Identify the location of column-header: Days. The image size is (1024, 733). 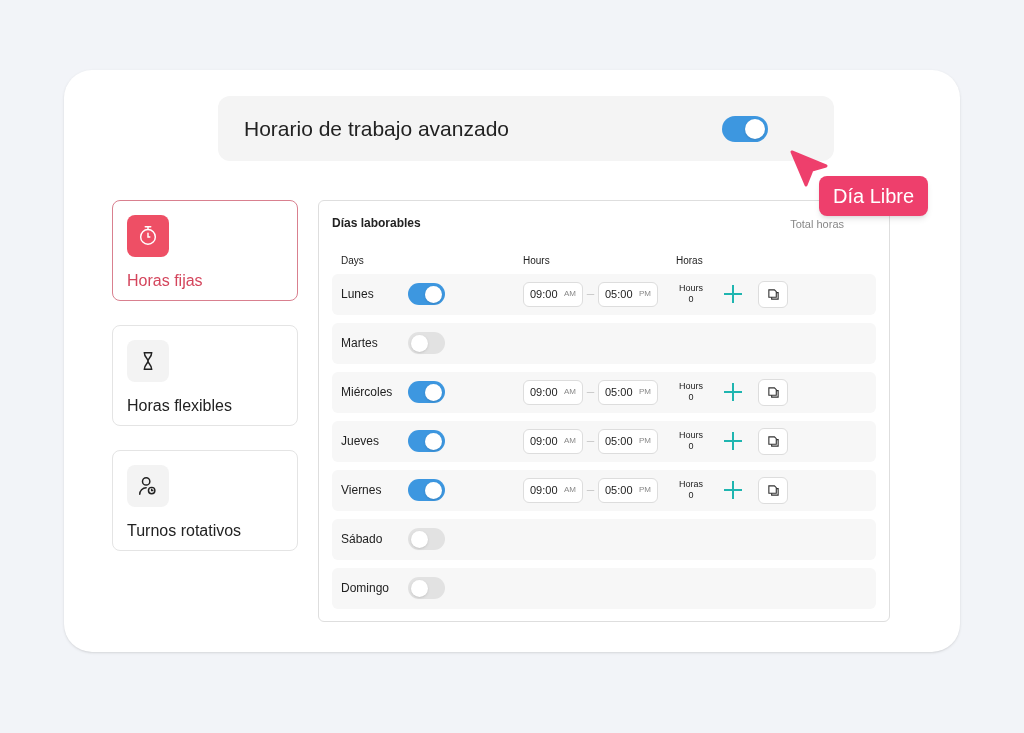
(353, 260).